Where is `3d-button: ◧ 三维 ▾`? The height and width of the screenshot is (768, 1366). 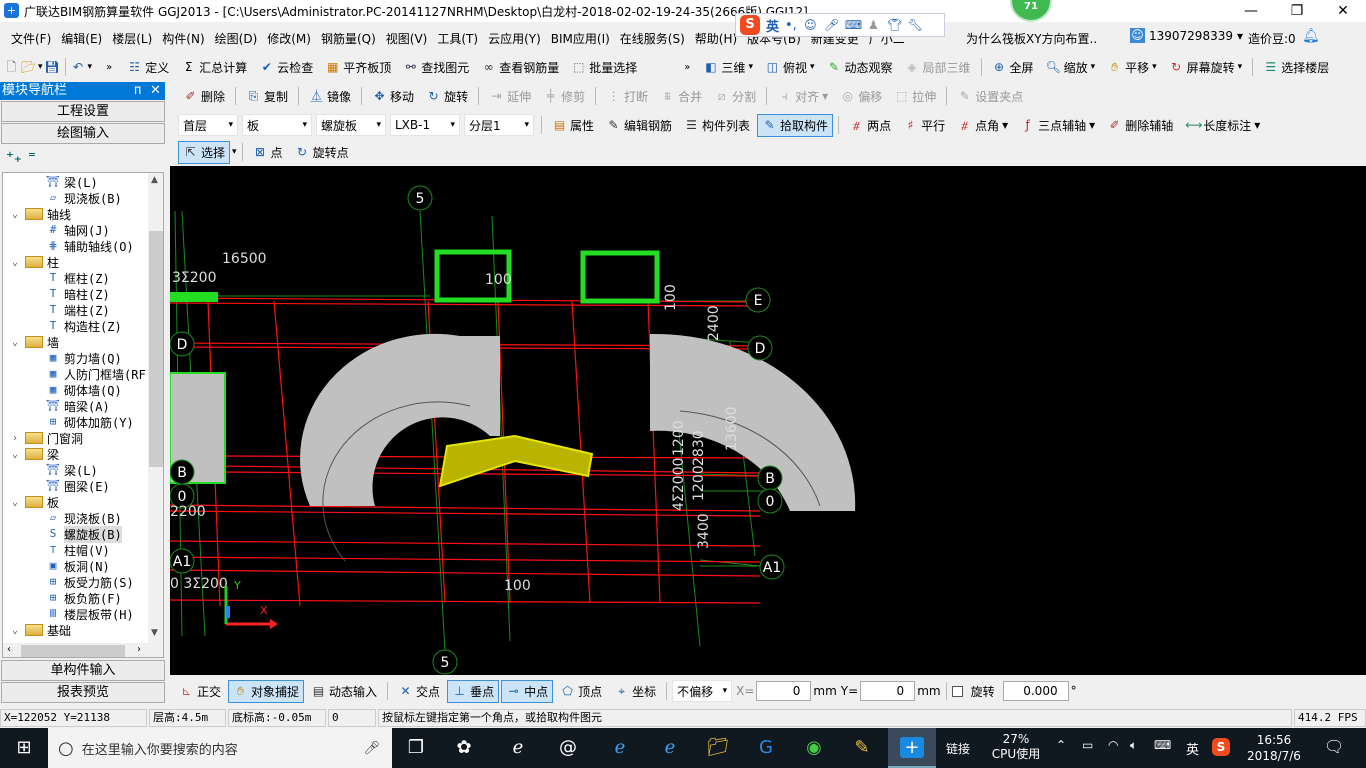
3d-button: ◧ 三维 ▾ is located at coordinates (728, 67).